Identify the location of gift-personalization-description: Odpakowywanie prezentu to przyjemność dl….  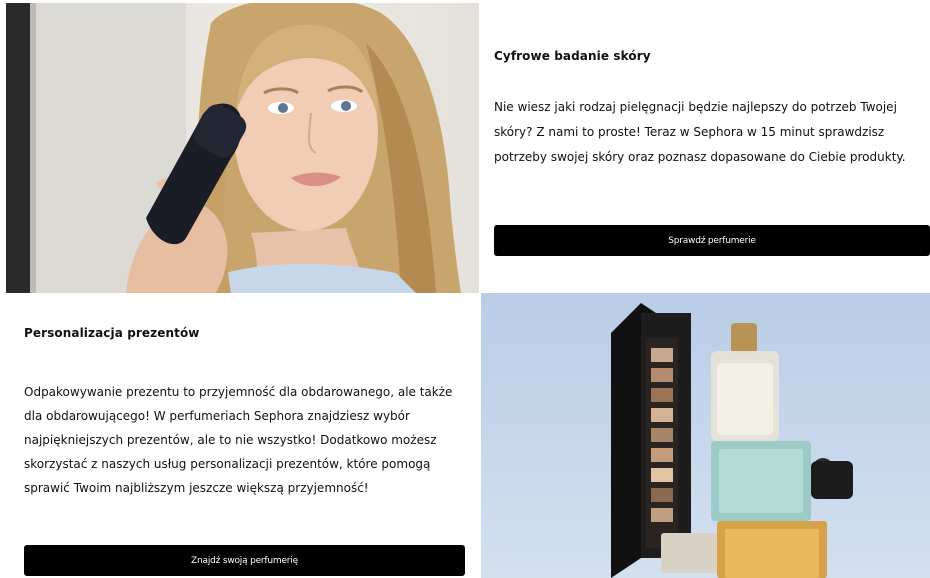
(238, 440).